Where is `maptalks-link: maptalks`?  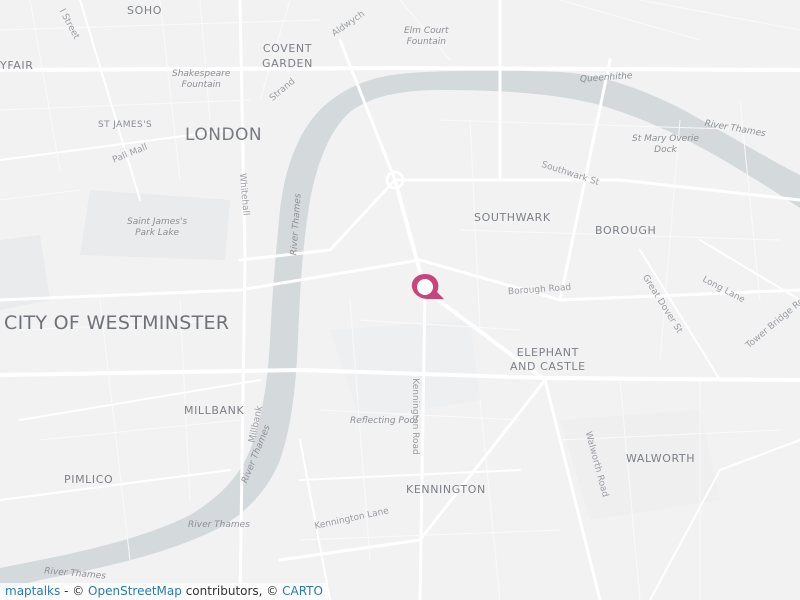
maptalks-link: maptalks is located at coordinates (32, 591).